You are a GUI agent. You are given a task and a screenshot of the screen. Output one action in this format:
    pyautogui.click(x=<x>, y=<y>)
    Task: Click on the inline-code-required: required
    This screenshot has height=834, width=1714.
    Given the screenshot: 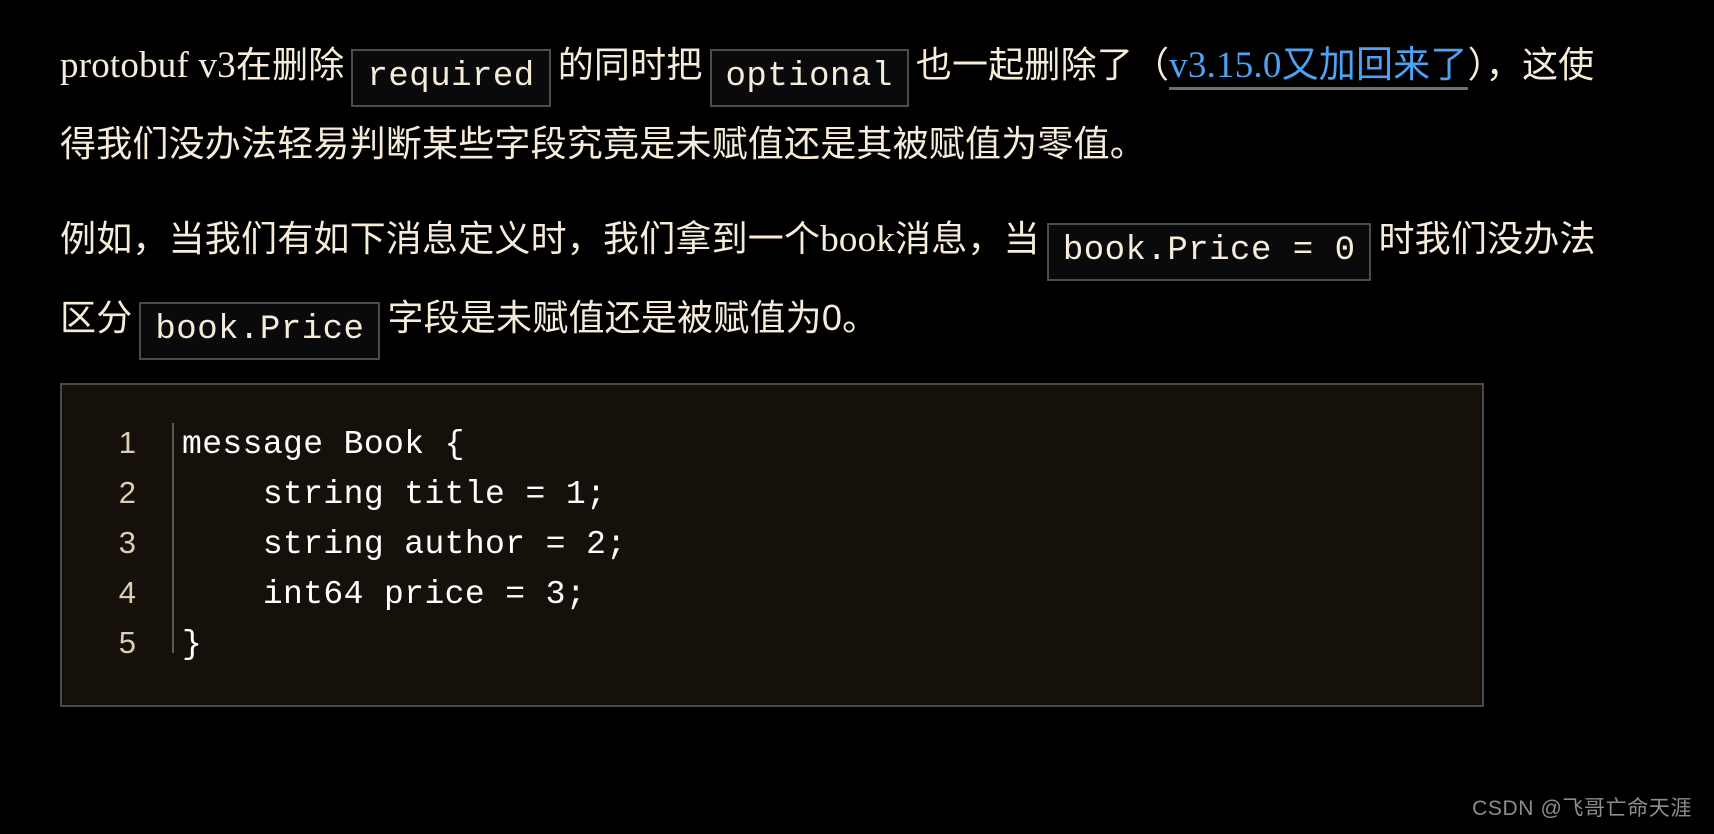 What is the action you would take?
    pyautogui.click(x=451, y=78)
    